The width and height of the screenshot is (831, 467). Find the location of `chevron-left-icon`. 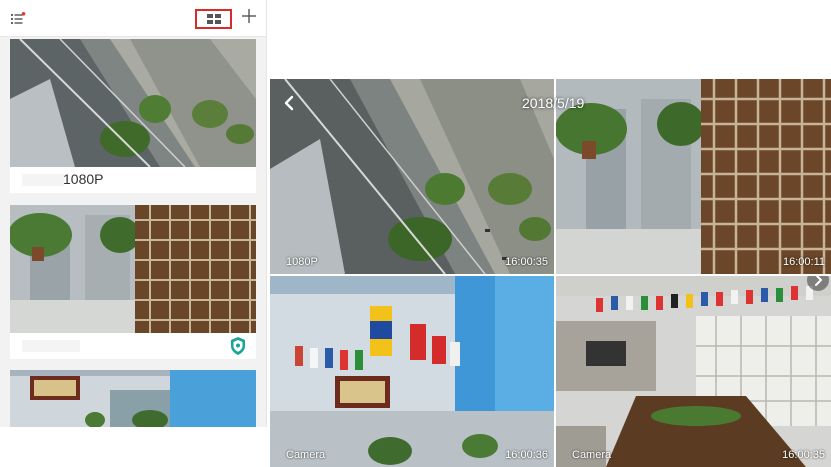

chevron-left-icon is located at coordinates (289, 103).